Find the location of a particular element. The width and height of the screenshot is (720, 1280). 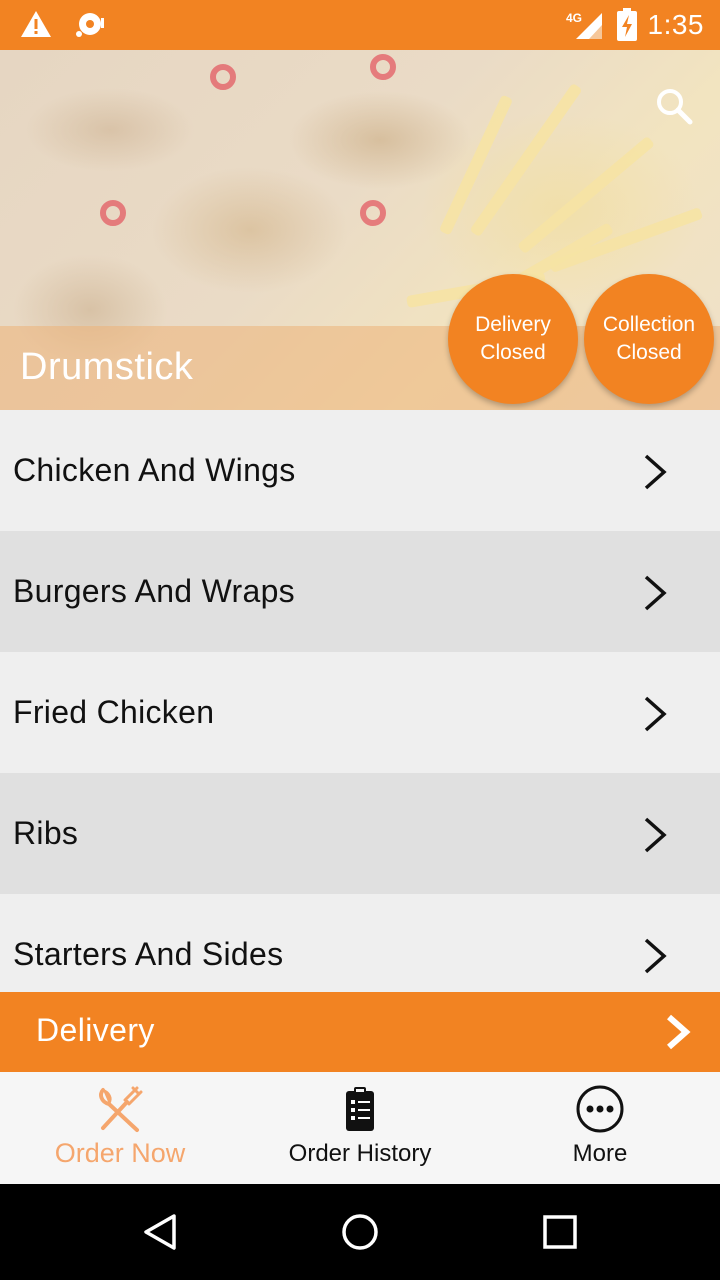

more-dots-icon is located at coordinates (600, 1109).